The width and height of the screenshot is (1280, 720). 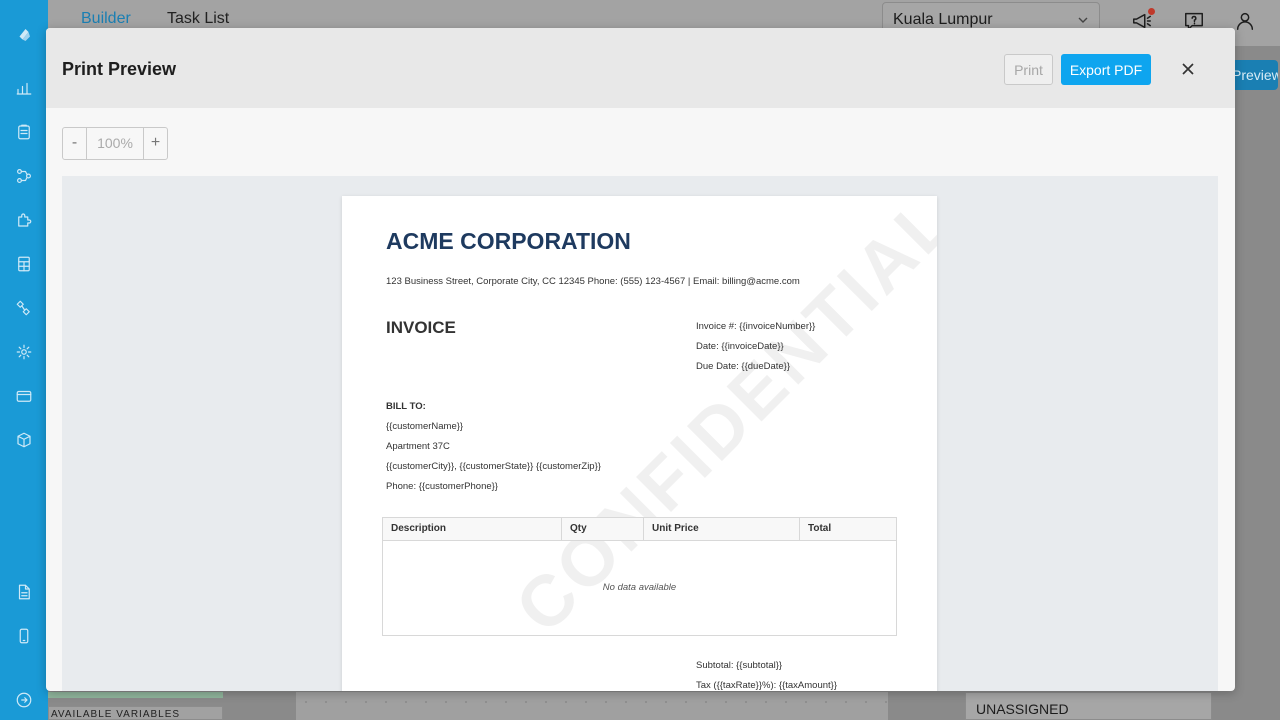 What do you see at coordinates (155, 143) in the screenshot?
I see `zoom-in-button: +` at bounding box center [155, 143].